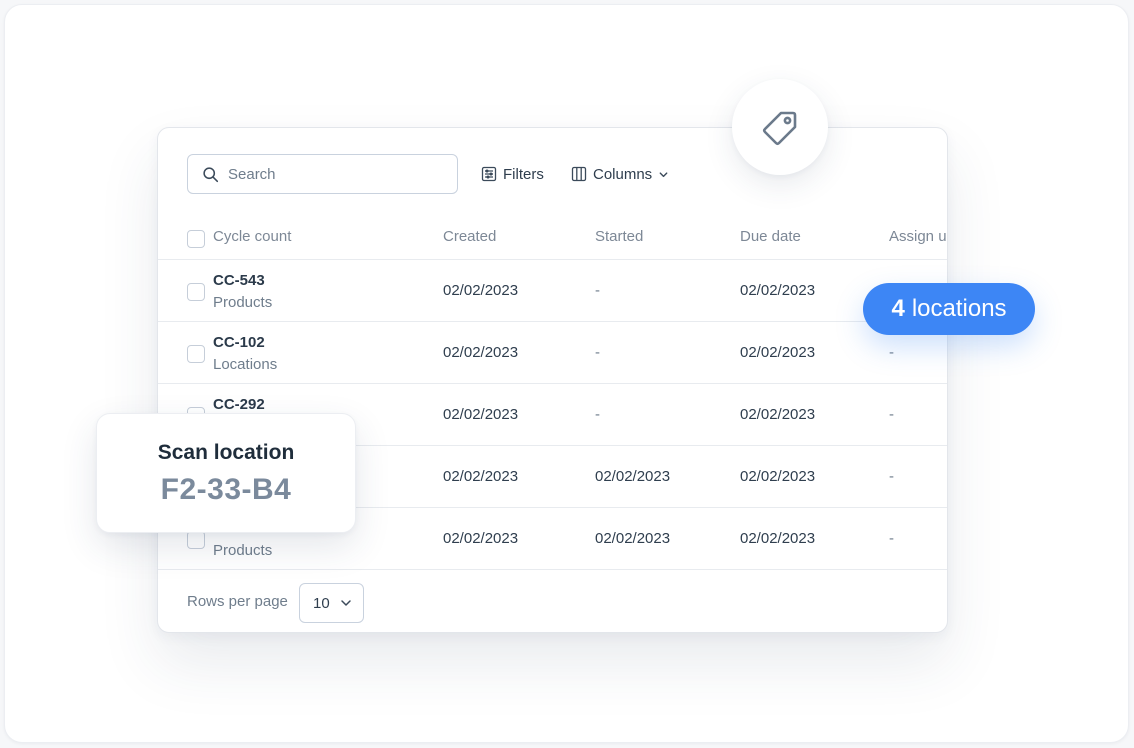 The width and height of the screenshot is (1134, 748). Describe the element at coordinates (196, 239) in the screenshot. I see `select-all-checkbox` at that location.